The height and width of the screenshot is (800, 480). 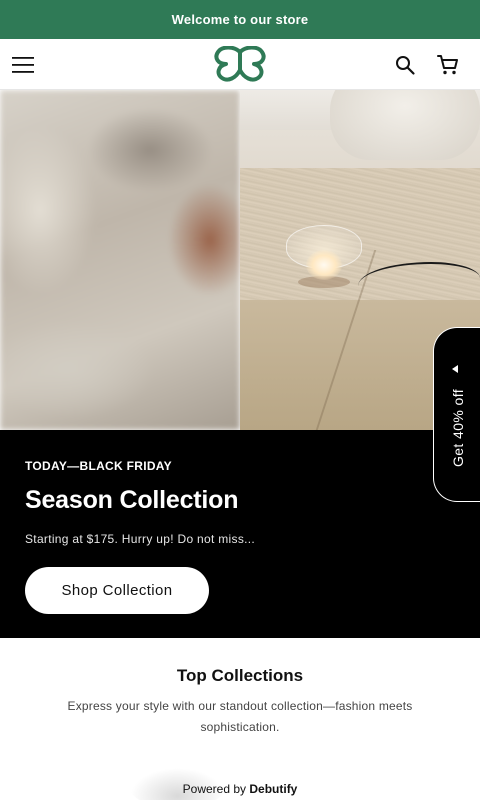 I want to click on announcement-text: Welcome to our store, so click(x=240, y=19).